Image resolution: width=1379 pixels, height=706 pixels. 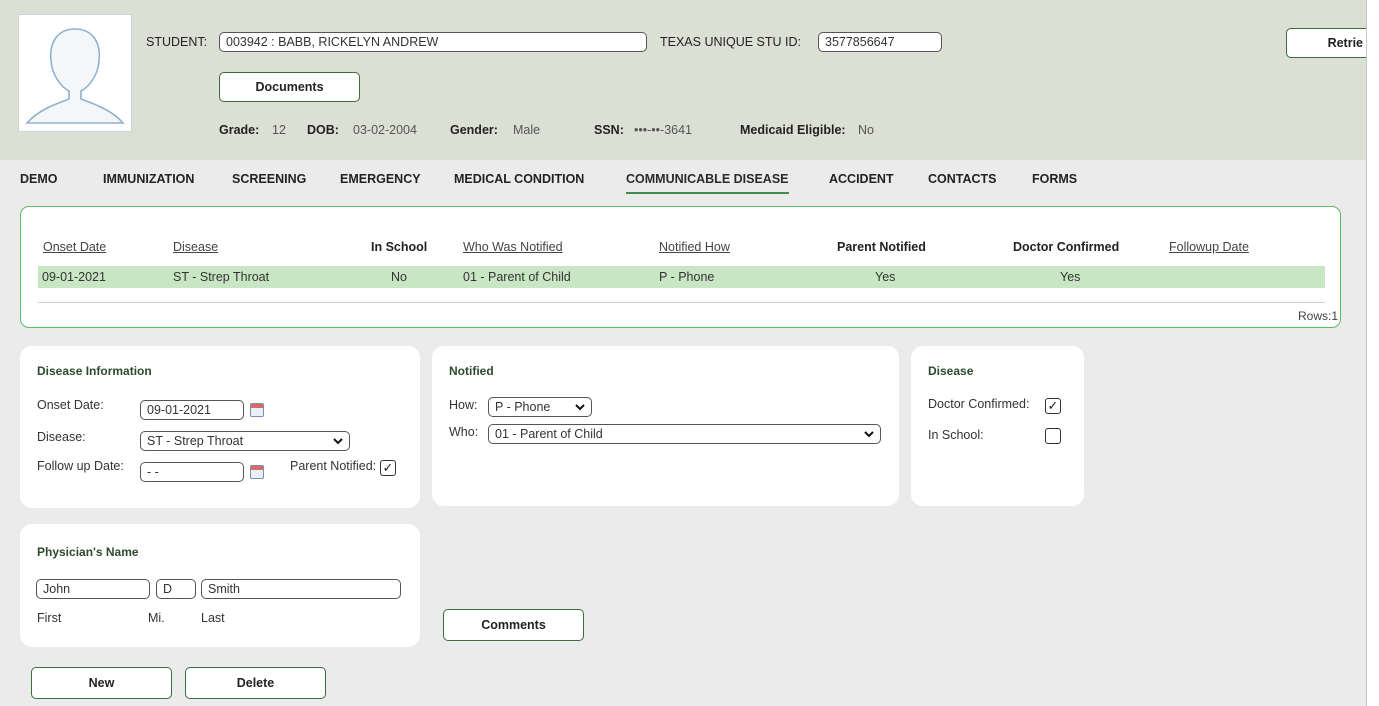 What do you see at coordinates (523, 407) in the screenshot?
I see `how-select-value: P - Phone` at bounding box center [523, 407].